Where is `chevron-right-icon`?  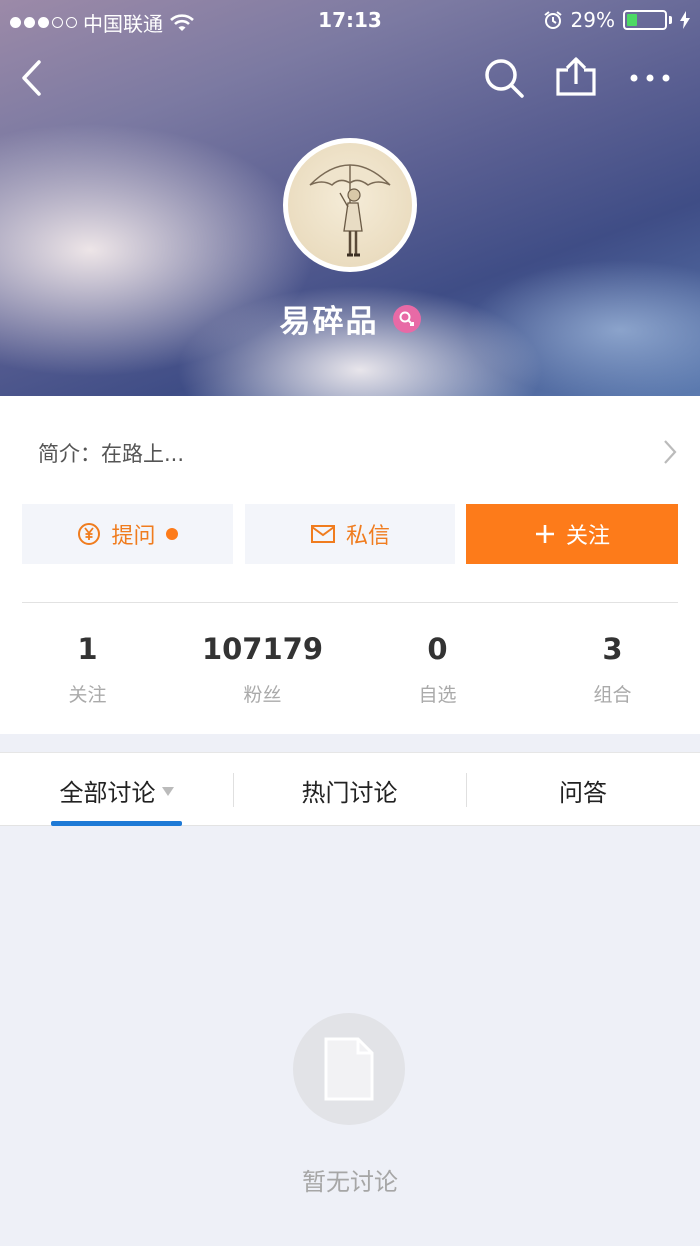
chevron-right-icon is located at coordinates (670, 452).